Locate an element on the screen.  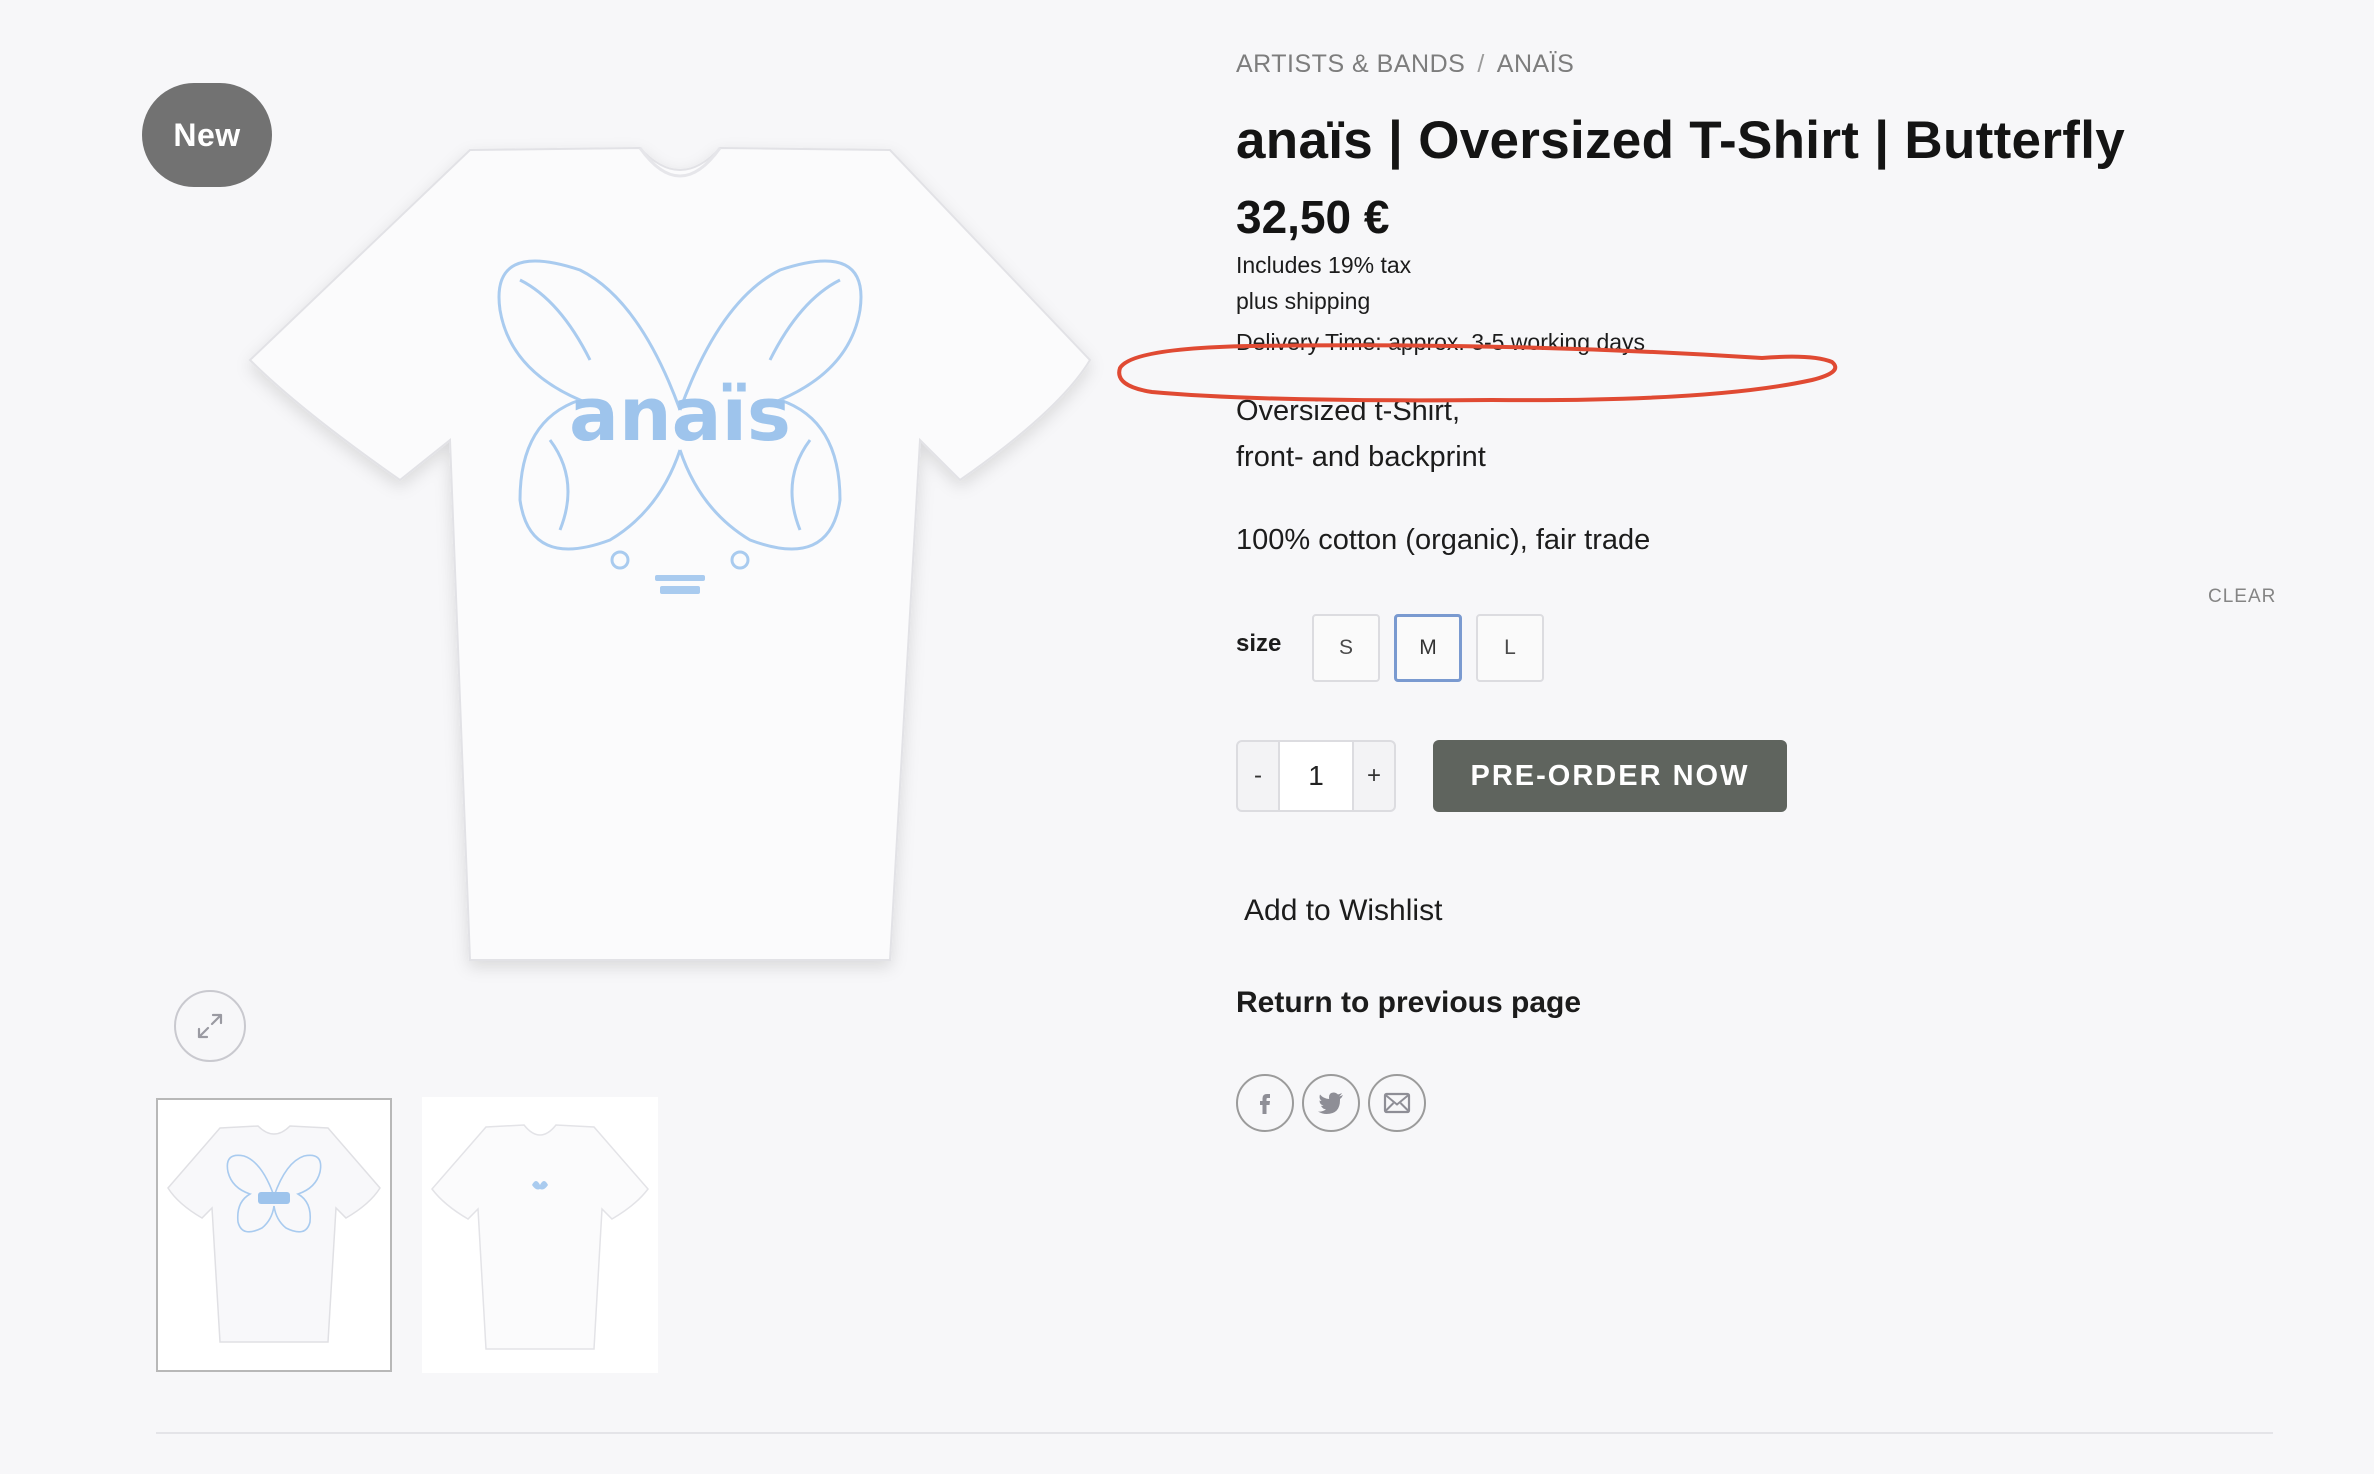
product-title: anaïs | Oversized T-Shirt | Butterfly is located at coordinates (1680, 140).